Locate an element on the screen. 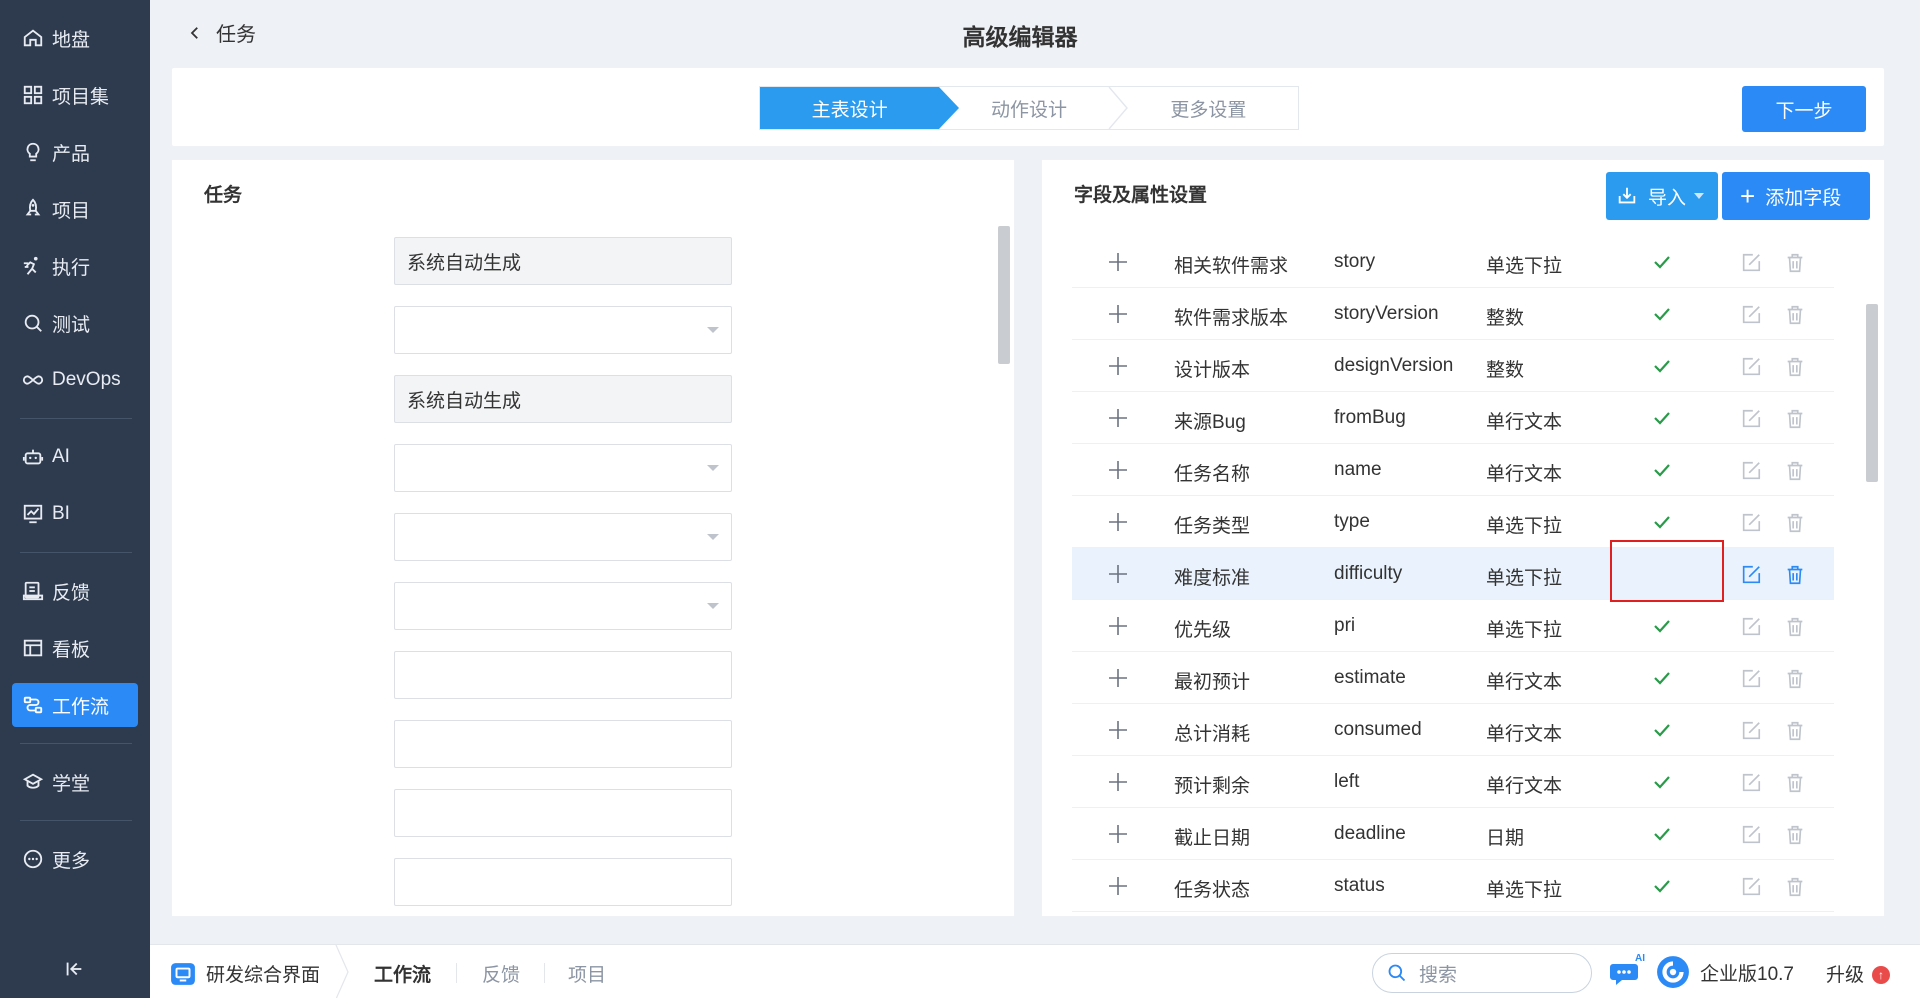 This screenshot has width=1920, height=998. sidebar-item-10: 看板 is located at coordinates (75, 648).